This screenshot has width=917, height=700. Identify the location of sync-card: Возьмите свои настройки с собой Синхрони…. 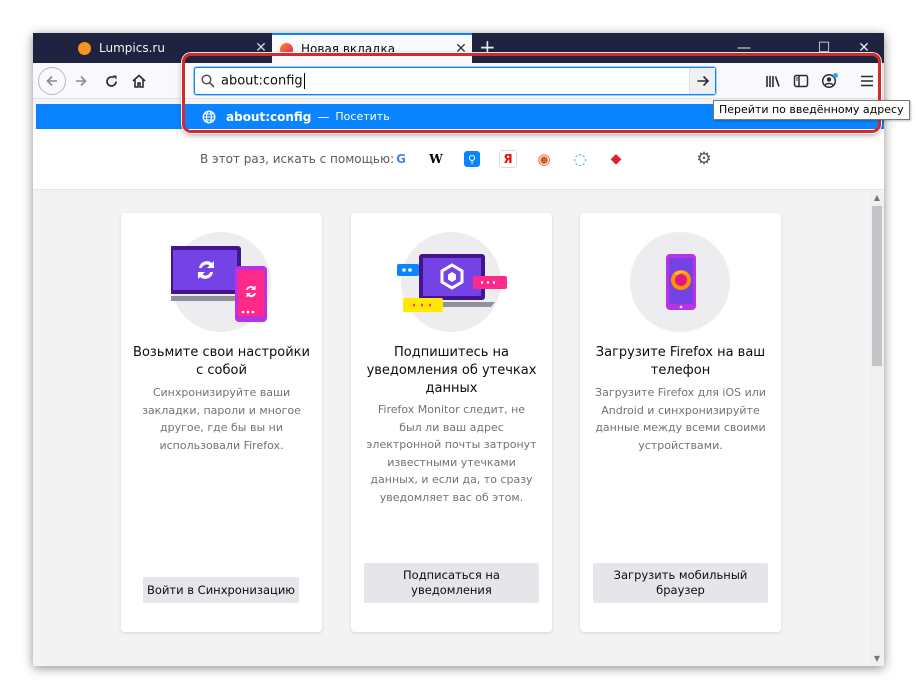
(221, 422).